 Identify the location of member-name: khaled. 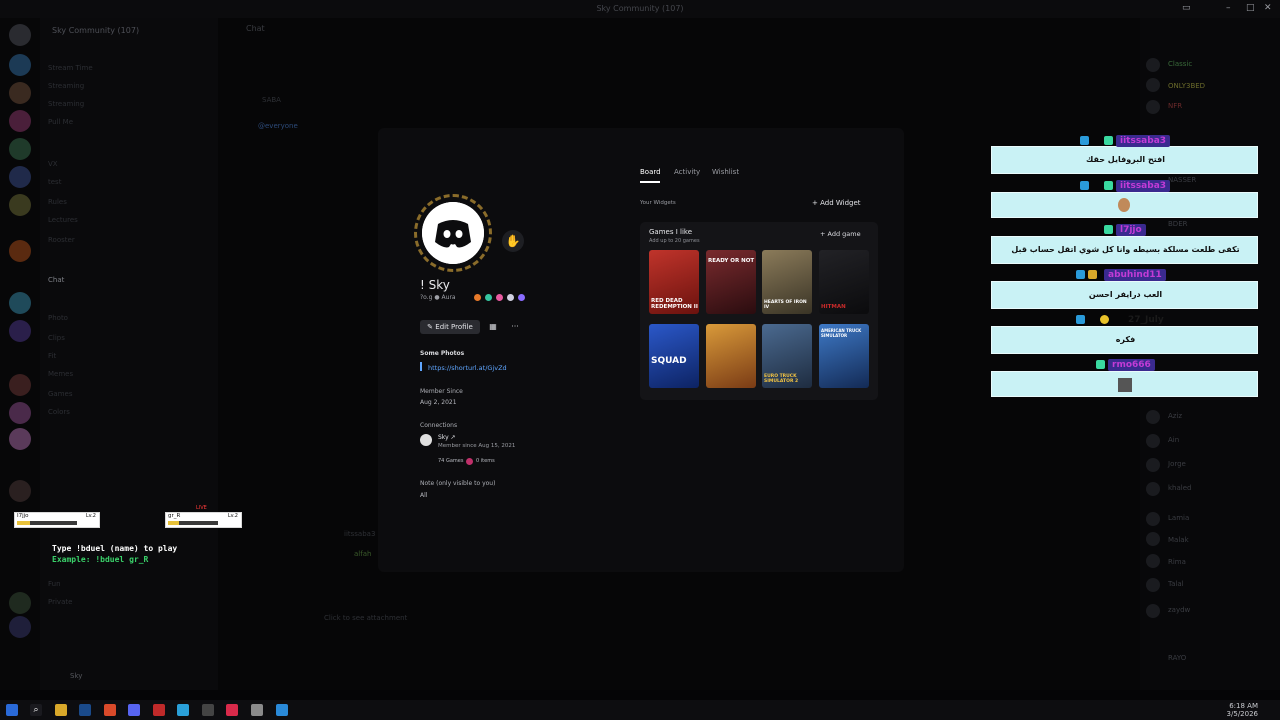
(1179, 488).